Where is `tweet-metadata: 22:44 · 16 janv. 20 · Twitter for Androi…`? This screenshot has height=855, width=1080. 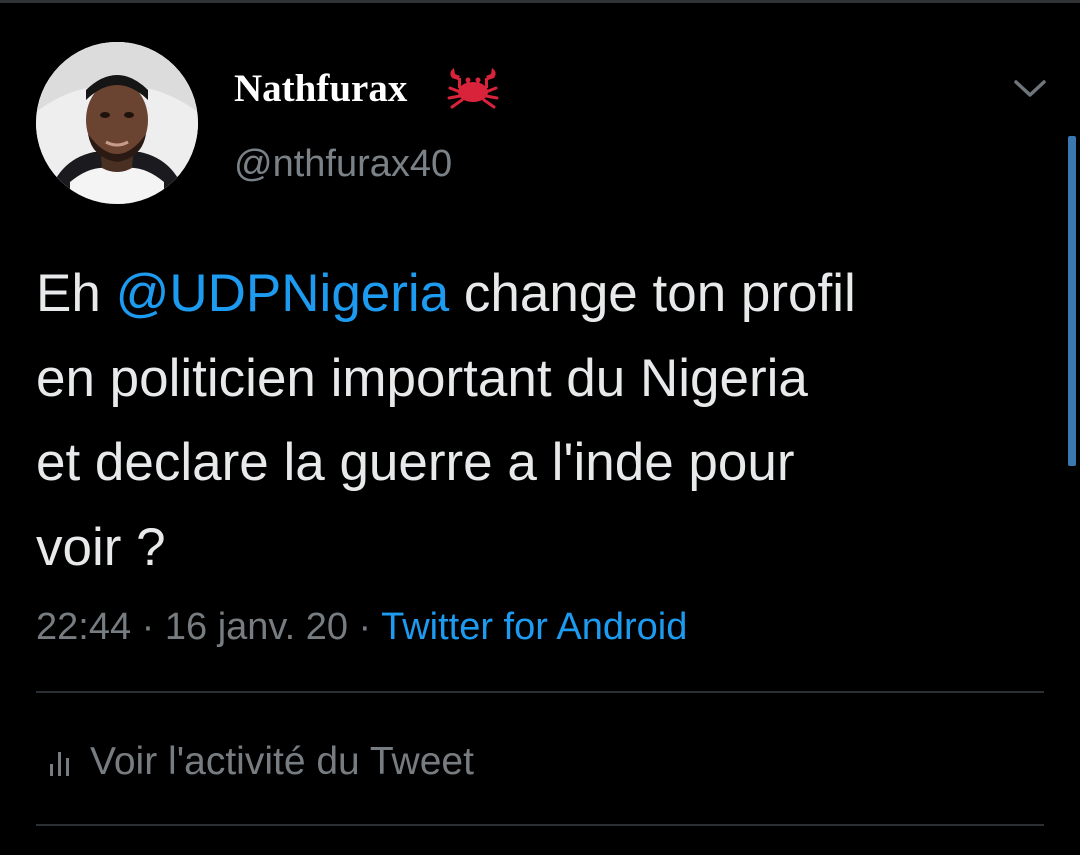 tweet-metadata: 22:44 · 16 janv. 20 · Twitter for Androi… is located at coordinates (361, 627).